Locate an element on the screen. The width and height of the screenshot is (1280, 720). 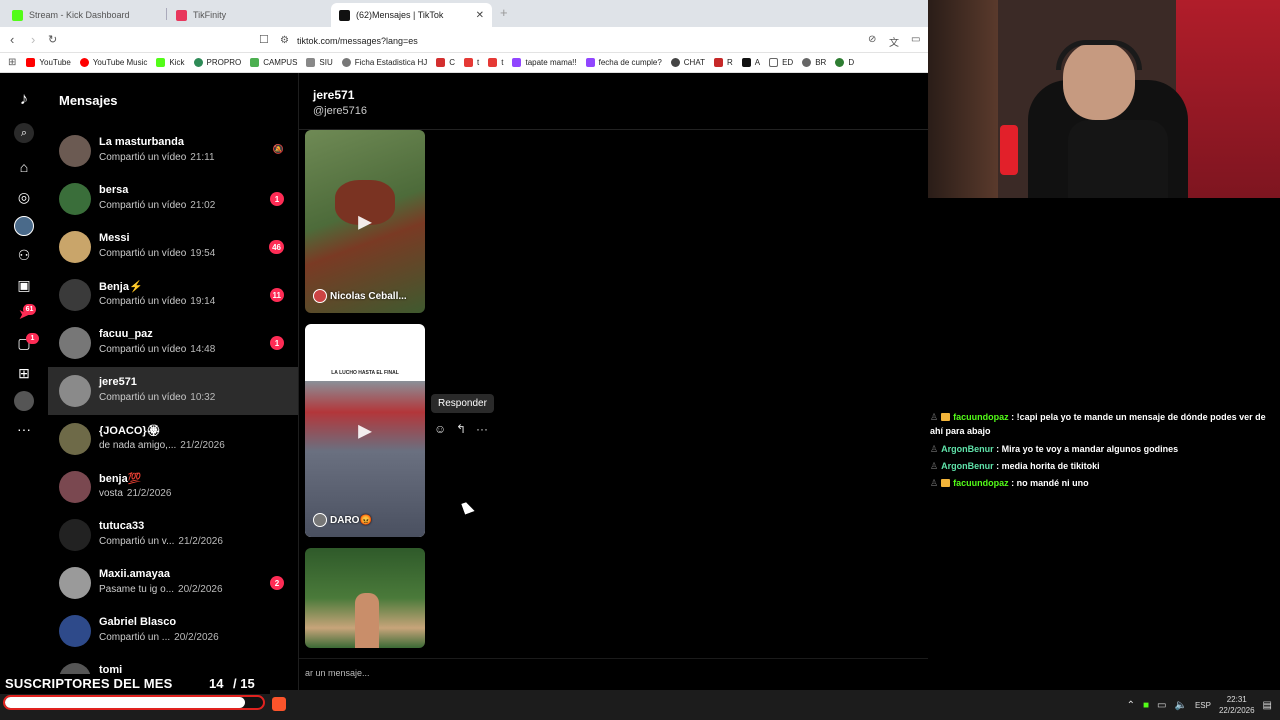
conversation-item: facuu_paz Compartió un vídeo 14:48 1 is located at coordinates (173, 343).